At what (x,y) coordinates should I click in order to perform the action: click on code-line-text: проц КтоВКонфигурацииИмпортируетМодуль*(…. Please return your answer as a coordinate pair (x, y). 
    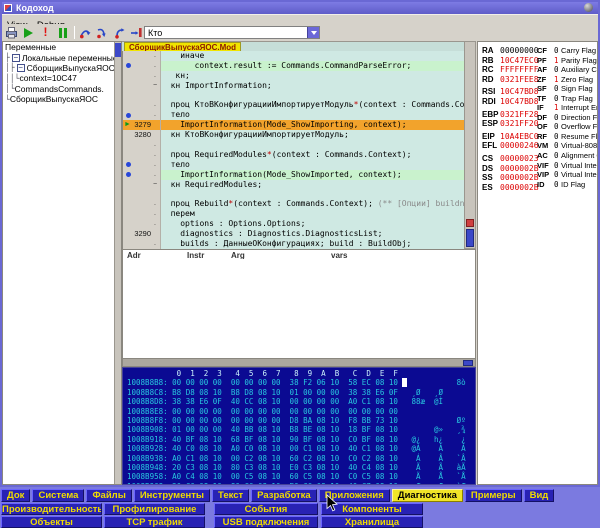
    Looking at the image, I should click on (312, 105).